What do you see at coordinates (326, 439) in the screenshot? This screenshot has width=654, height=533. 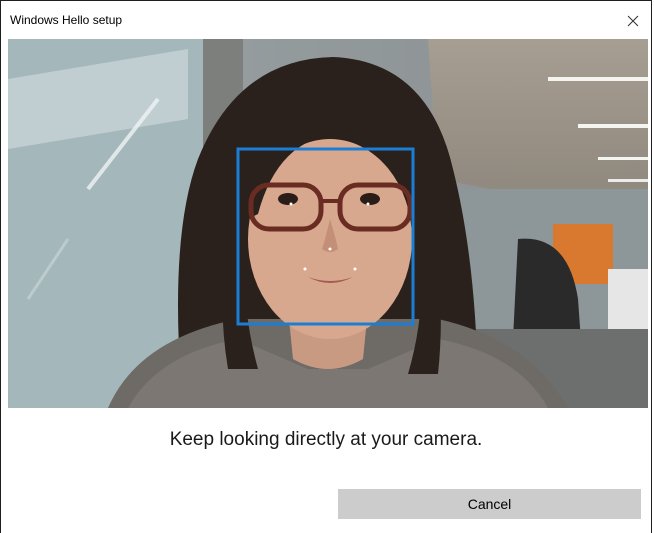 I see `instruction-message: Keep looking directly at your camera.` at bounding box center [326, 439].